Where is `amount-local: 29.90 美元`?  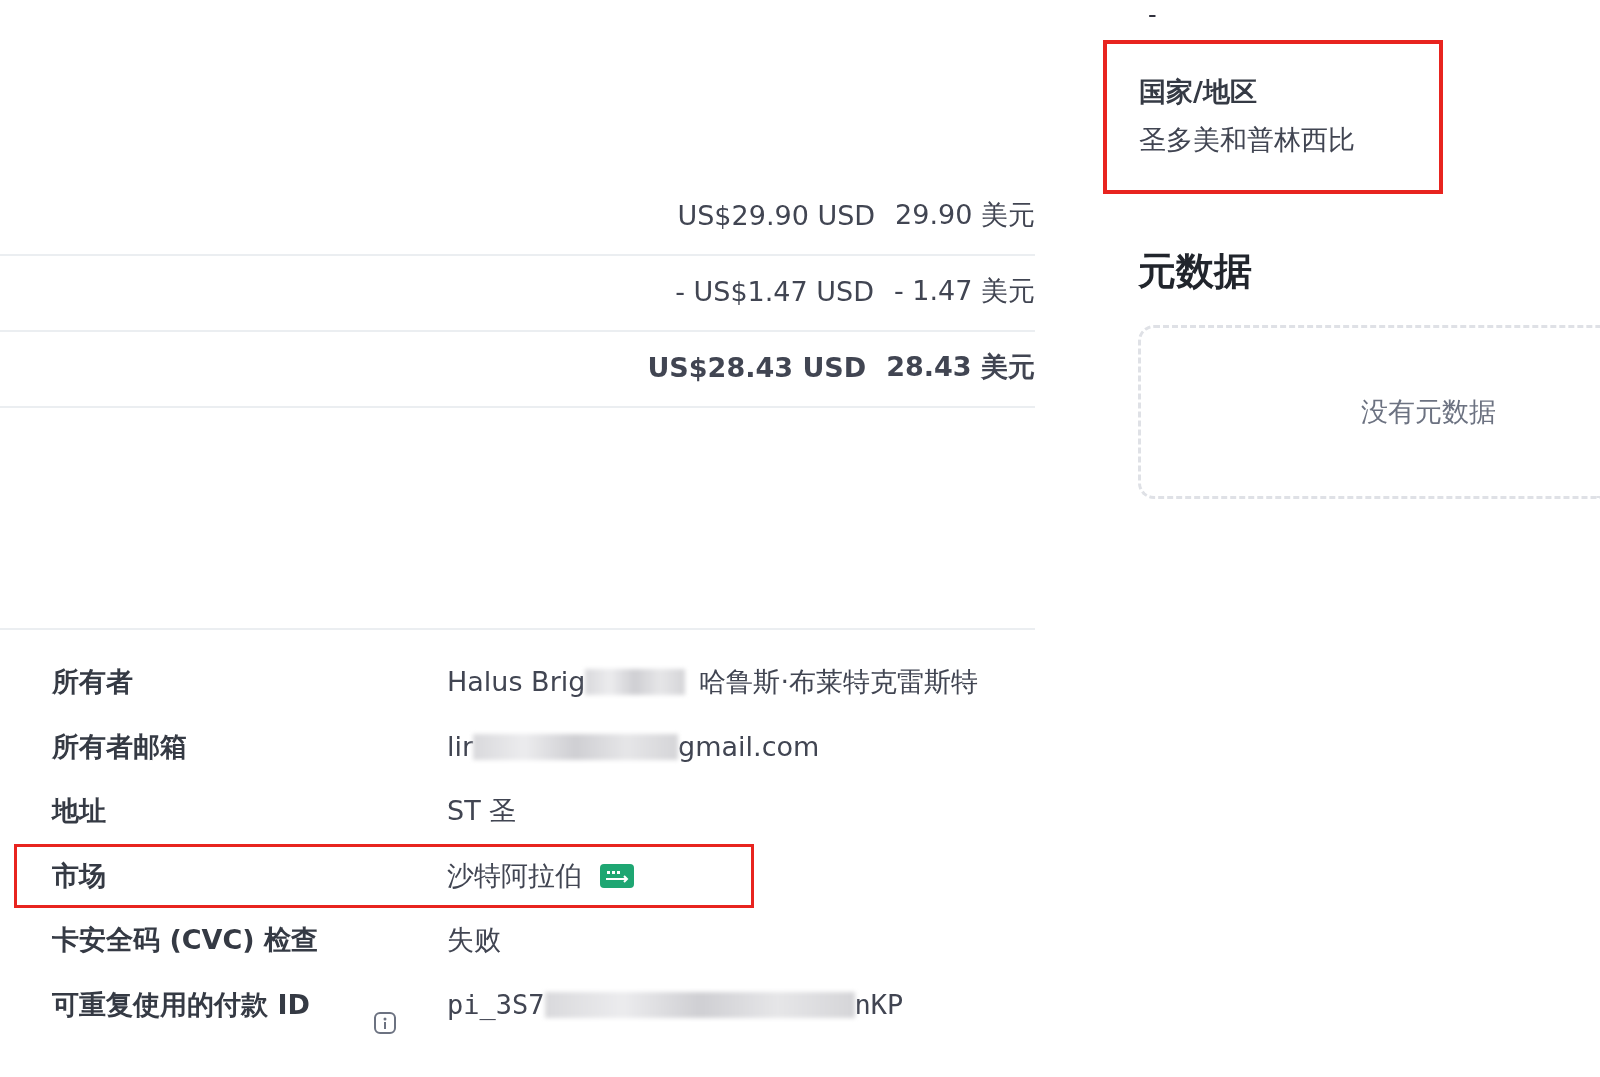
amount-local: 29.90 美元 is located at coordinates (965, 215).